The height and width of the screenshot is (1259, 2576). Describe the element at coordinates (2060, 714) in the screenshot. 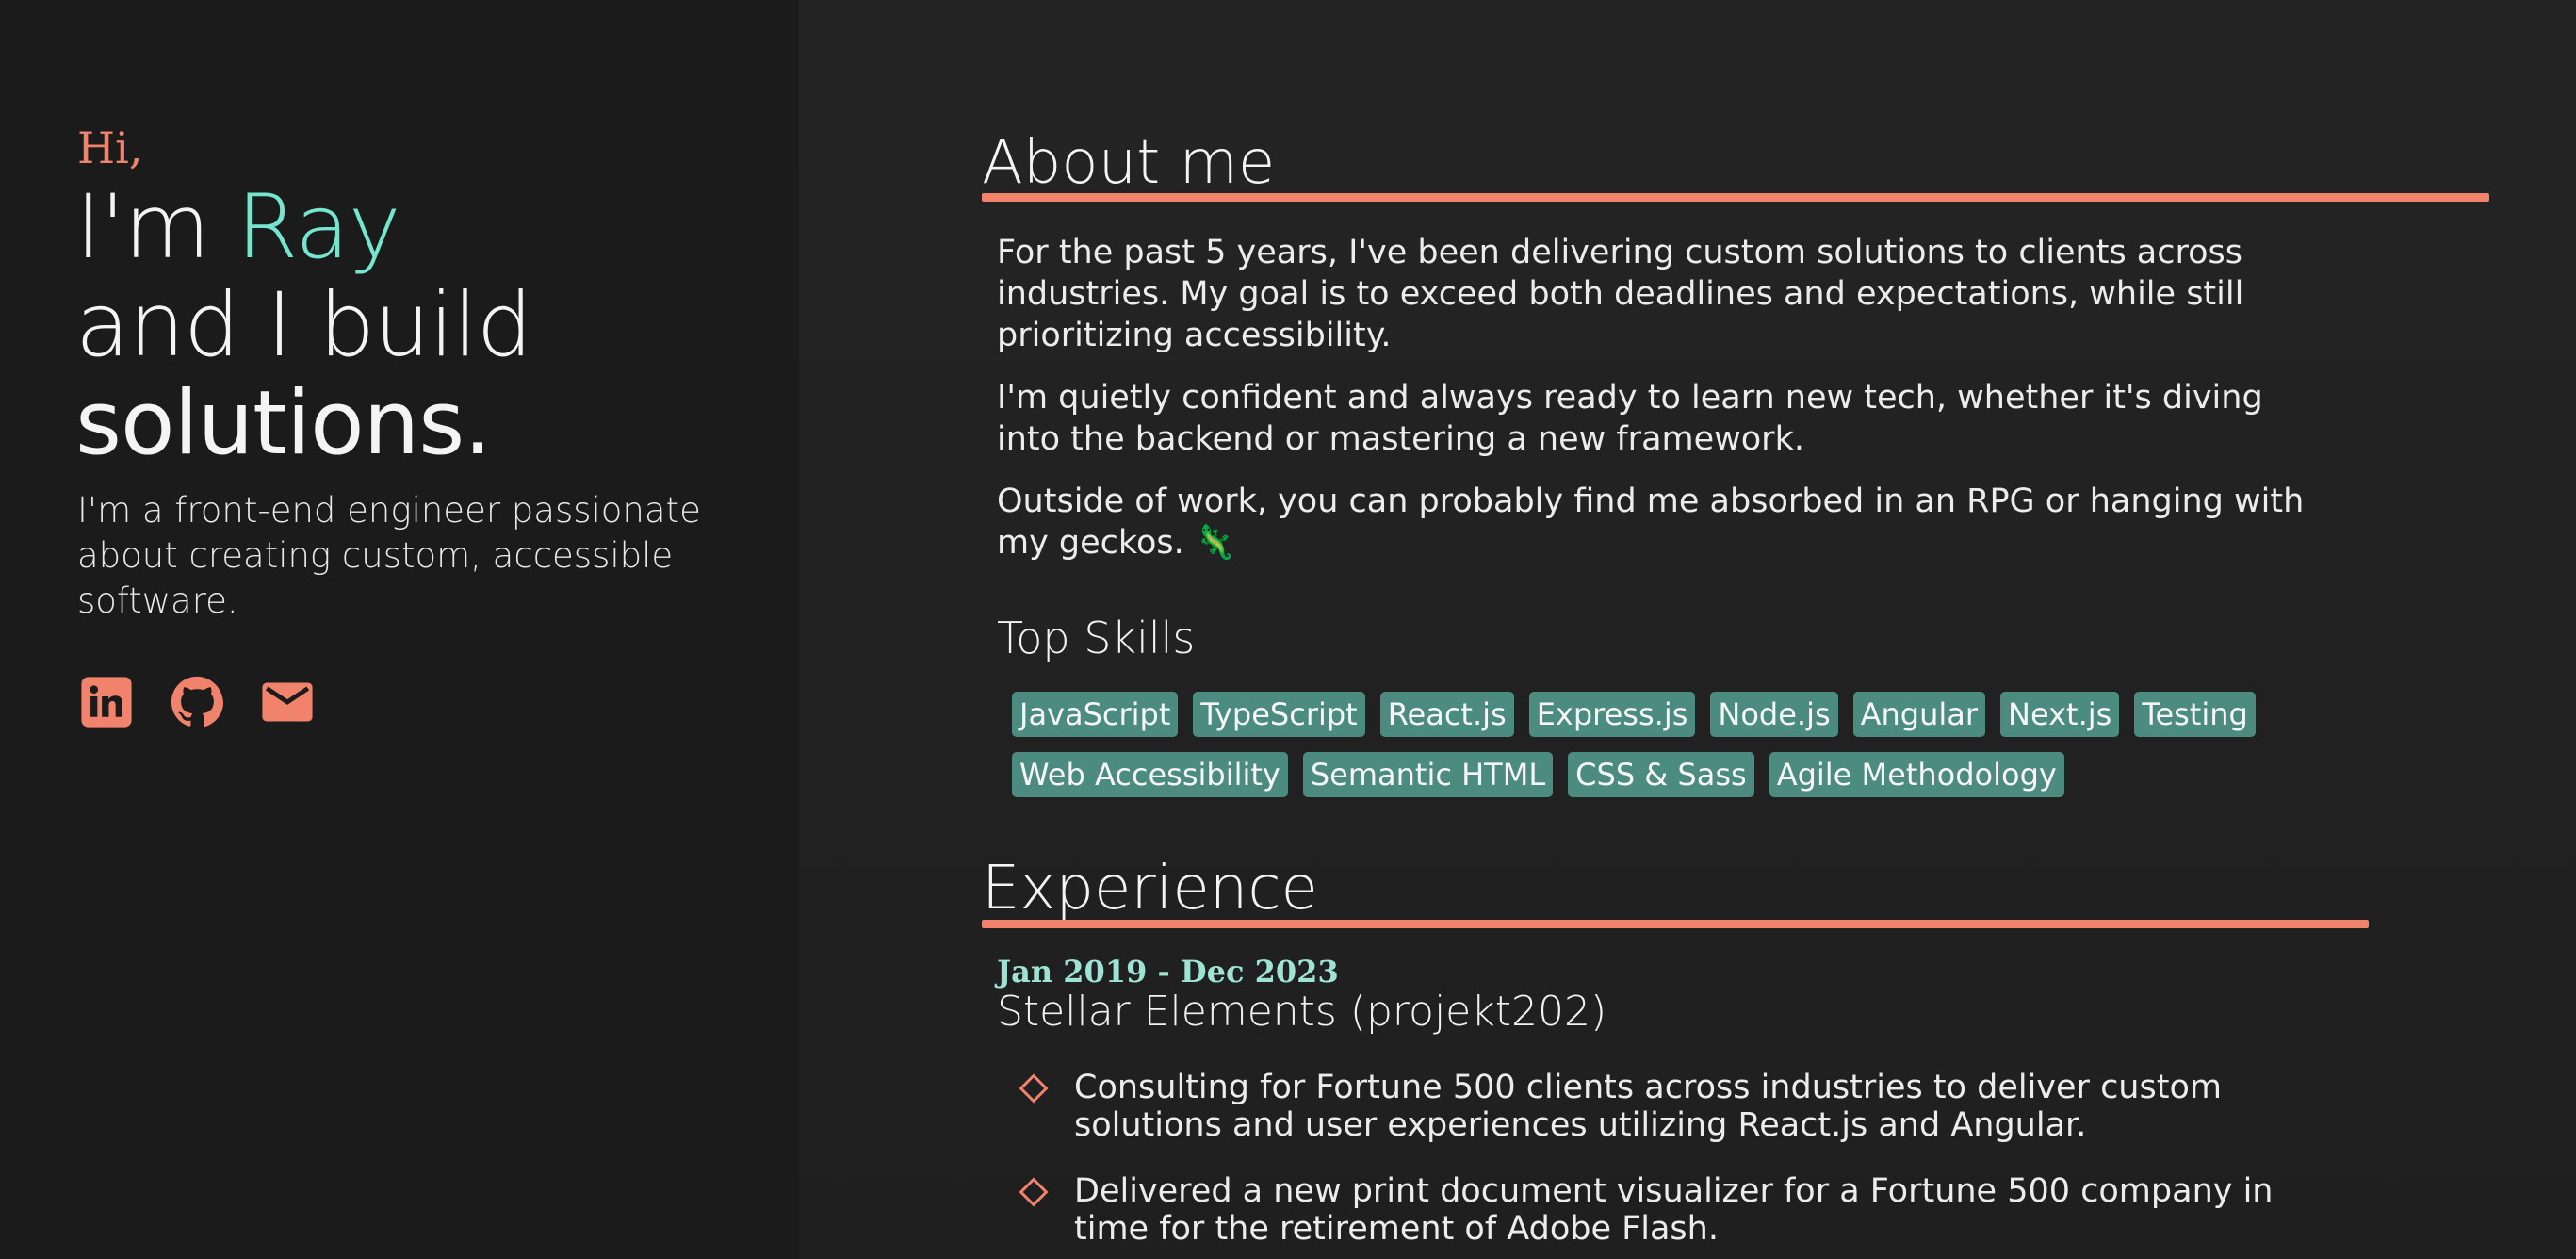

I see `skill-tag: Next.js` at that location.